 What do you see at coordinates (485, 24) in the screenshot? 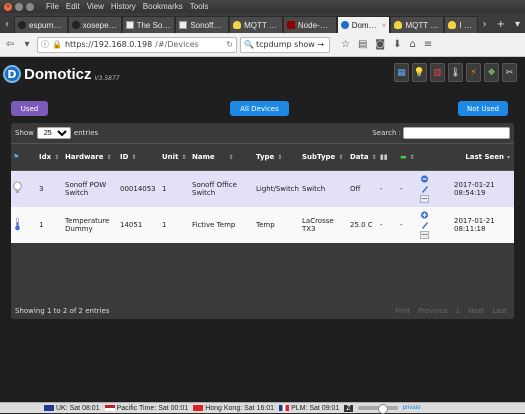
I see `tab-scroll-right-icon: ›` at bounding box center [485, 24].